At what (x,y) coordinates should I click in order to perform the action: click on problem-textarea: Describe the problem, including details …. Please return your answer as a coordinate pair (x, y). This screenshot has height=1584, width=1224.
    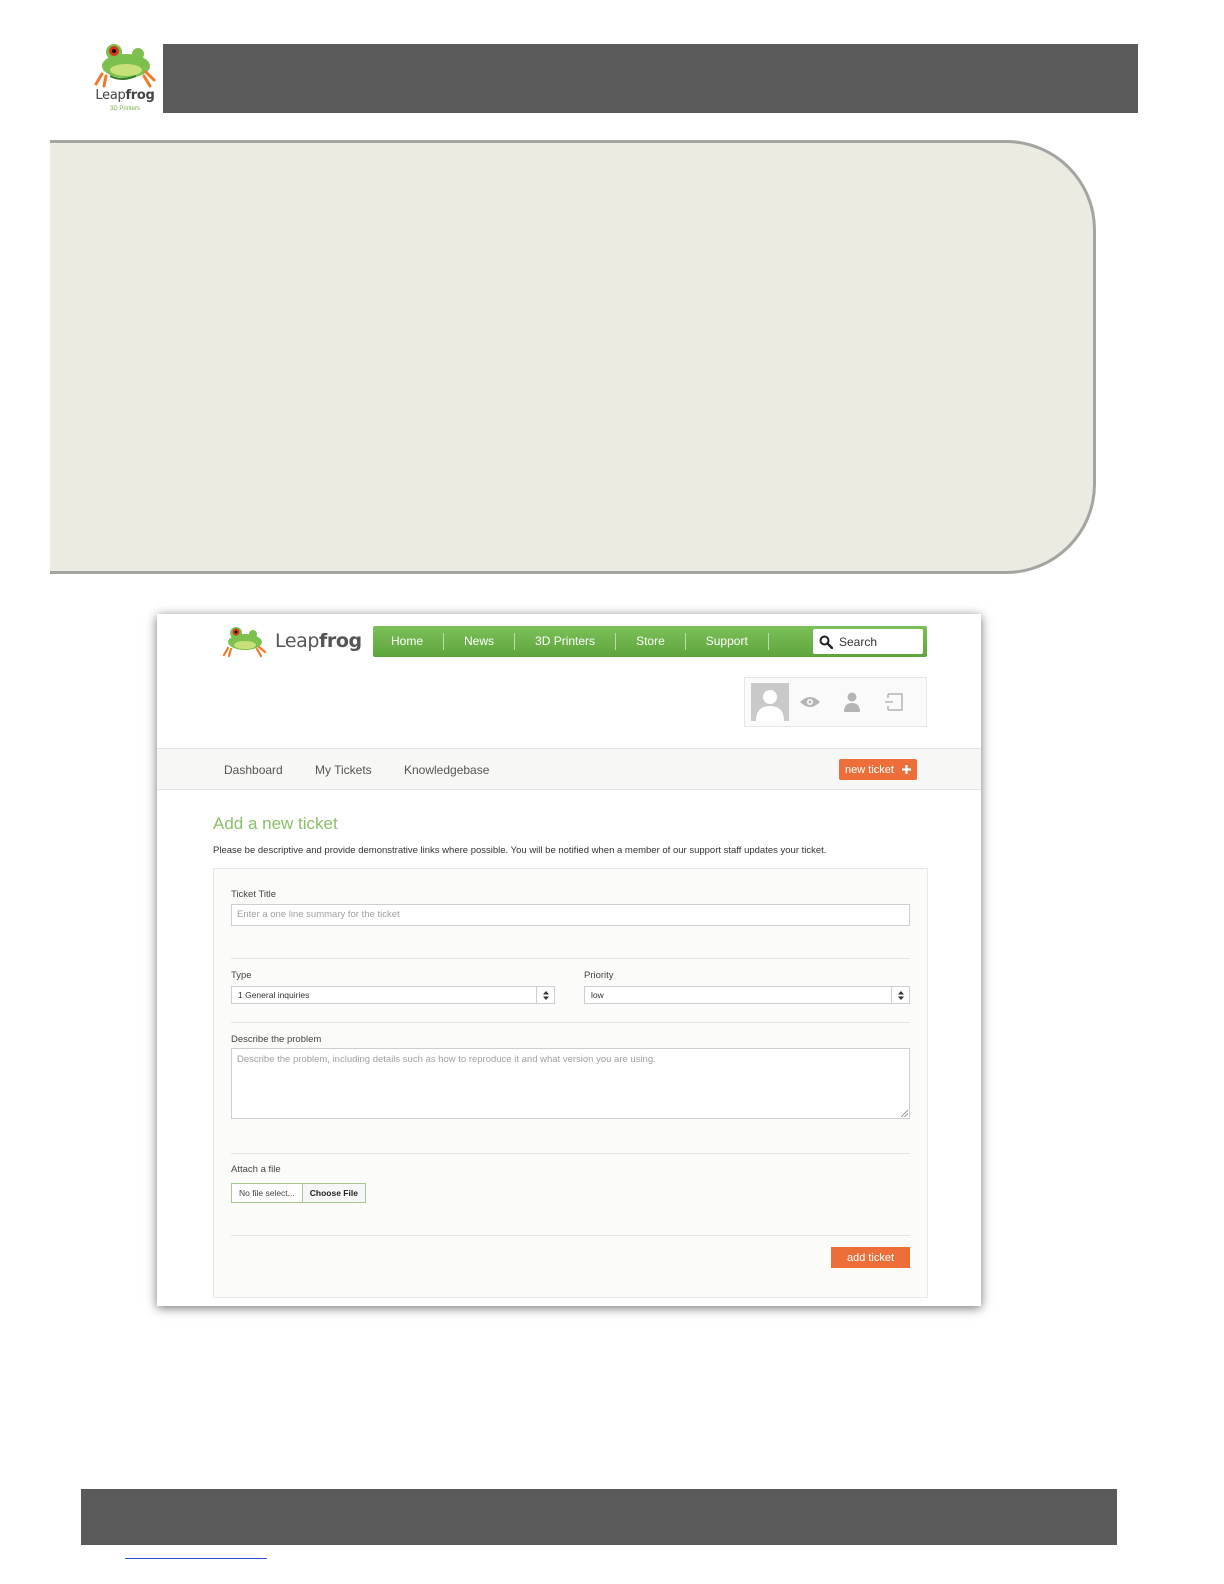
    Looking at the image, I should click on (570, 1083).